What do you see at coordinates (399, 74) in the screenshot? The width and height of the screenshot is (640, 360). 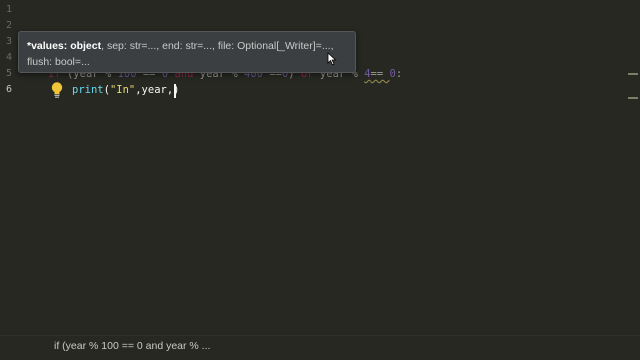 I see `code-text: :` at bounding box center [399, 74].